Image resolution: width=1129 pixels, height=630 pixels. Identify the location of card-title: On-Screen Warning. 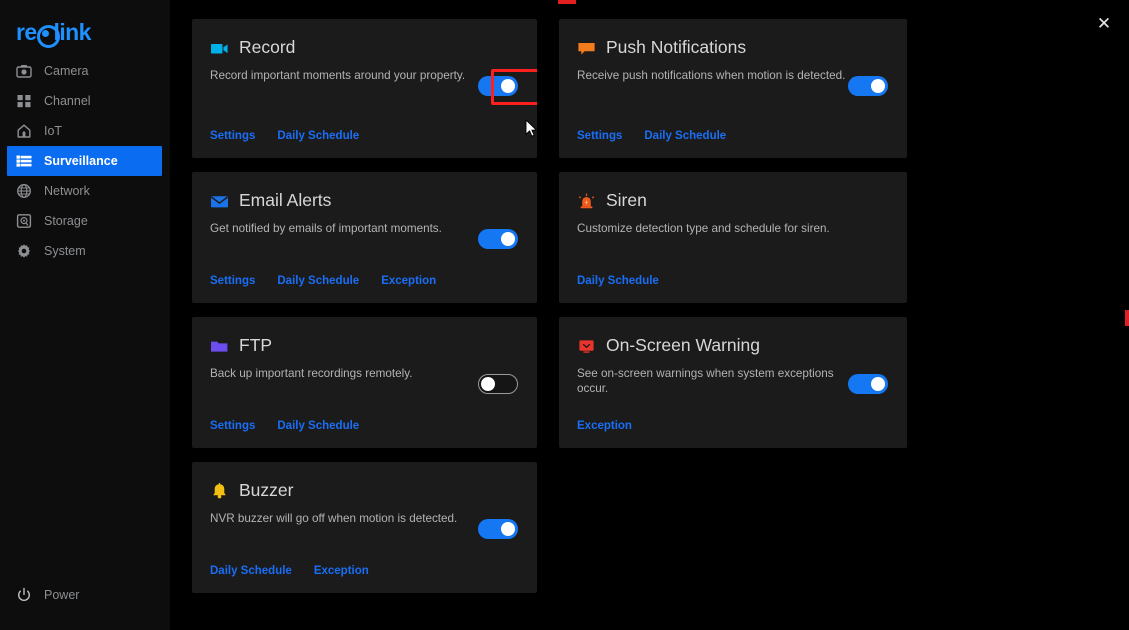
(683, 345).